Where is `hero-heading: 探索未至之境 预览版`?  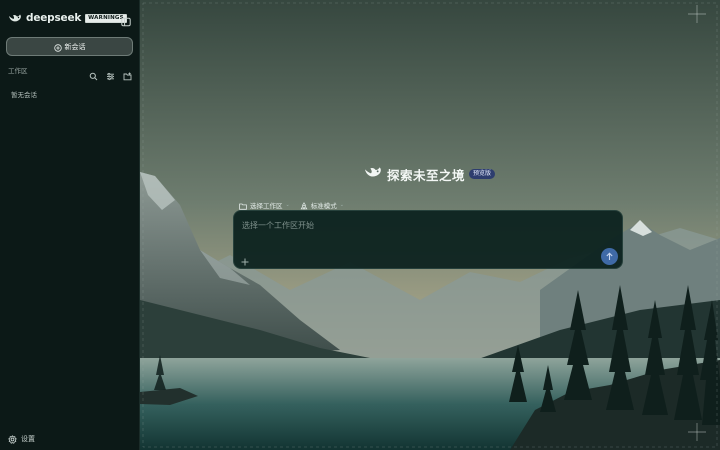
hero-heading: 探索未至之境 预览版 is located at coordinates (429, 174).